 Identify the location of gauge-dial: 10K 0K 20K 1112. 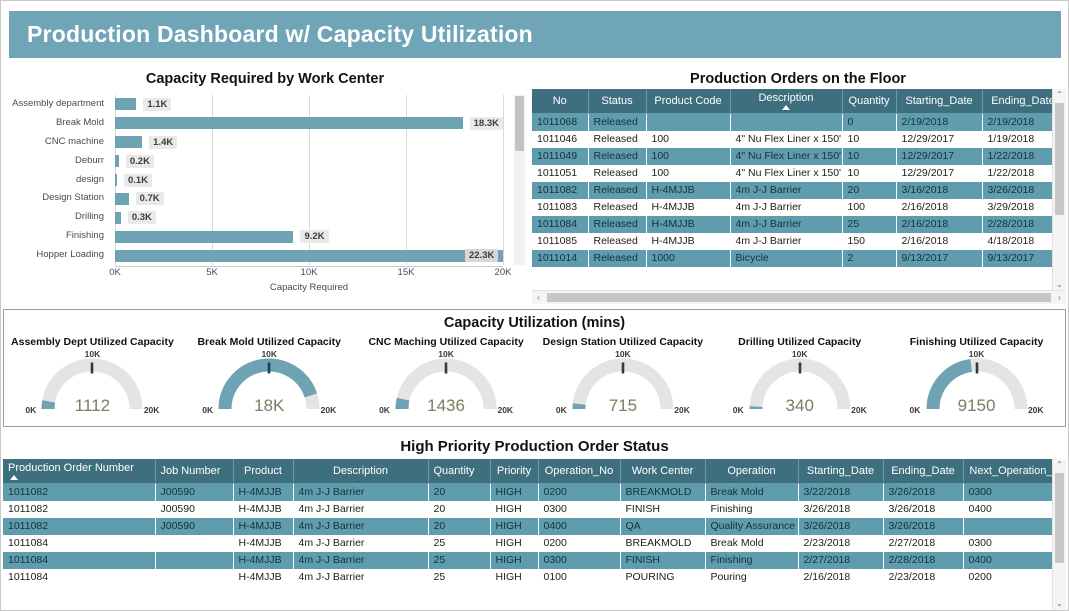
(92, 383).